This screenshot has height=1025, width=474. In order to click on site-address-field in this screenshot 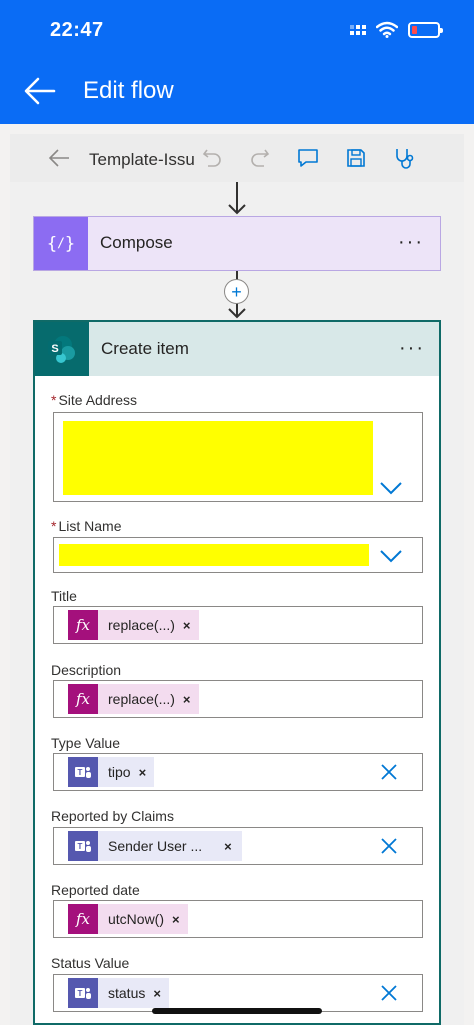, I will do `click(238, 457)`.